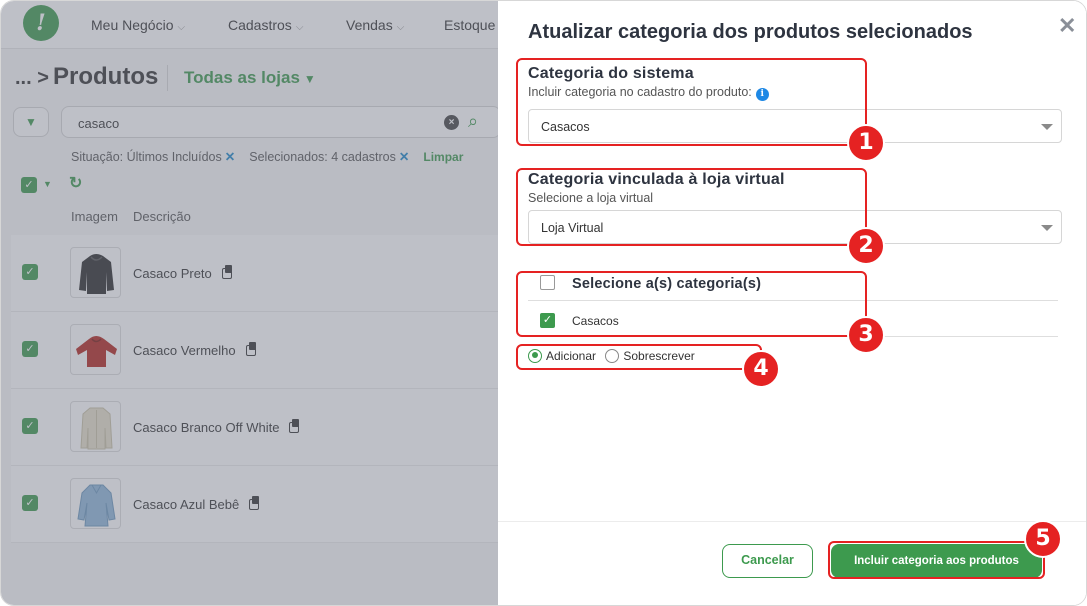  I want to click on category-table-header-label: Selecione a(s) categoria(s), so click(667, 284).